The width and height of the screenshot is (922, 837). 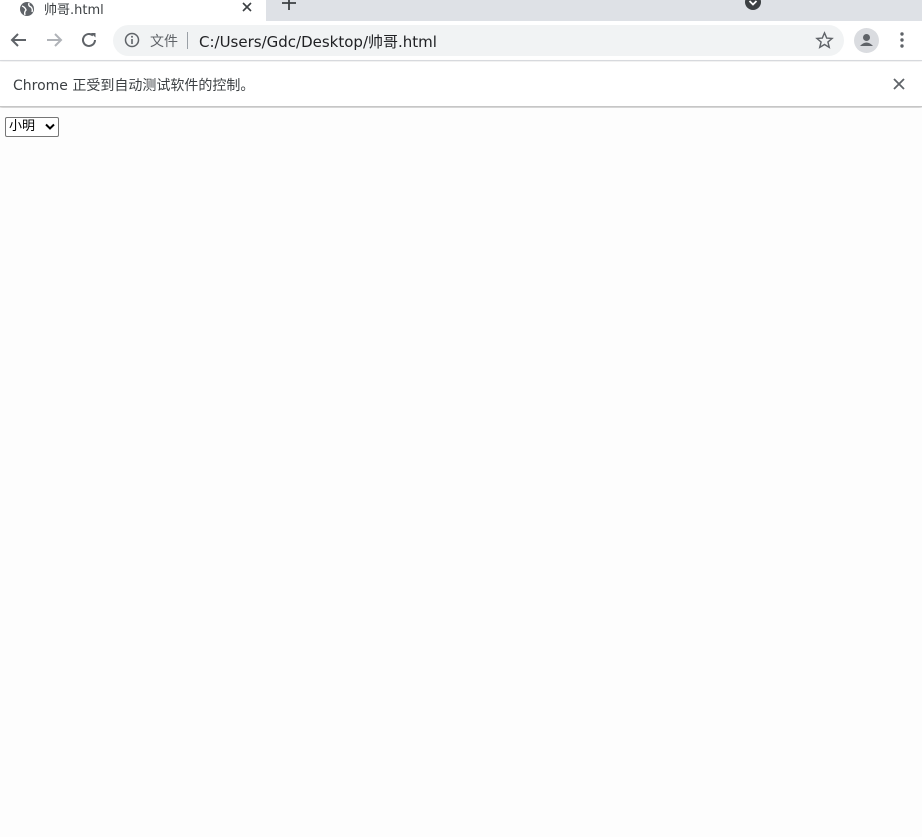 What do you see at coordinates (461, 84) in the screenshot?
I see `automation-infobar: Chrome 正受到自动测试软件的控制。` at bounding box center [461, 84].